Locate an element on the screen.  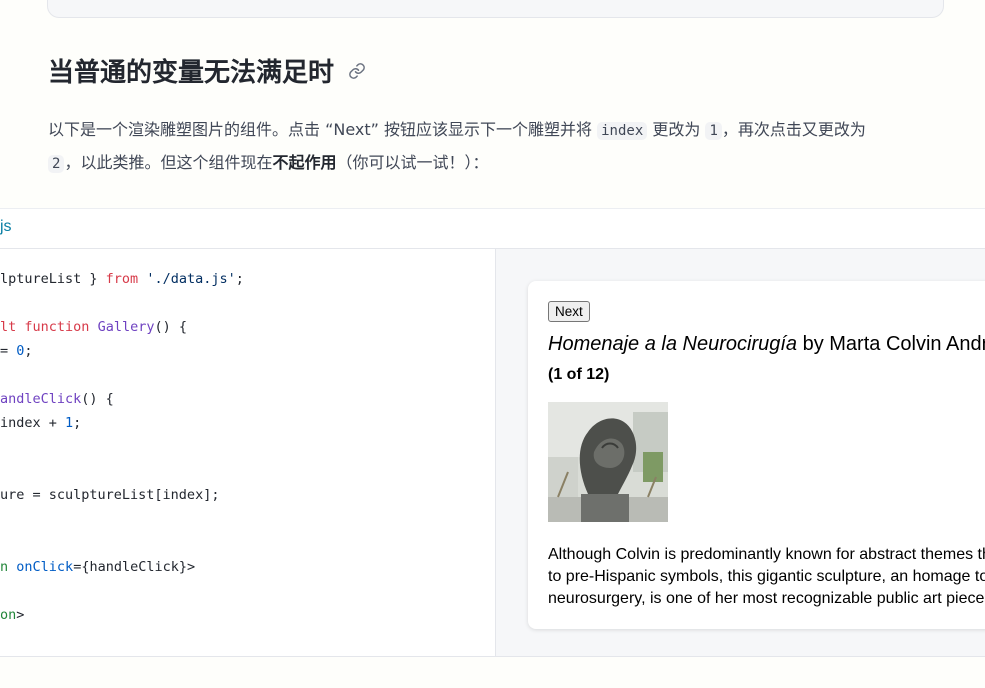
intro-text: ，以此类推。但这个组件现在 is located at coordinates (168, 162).